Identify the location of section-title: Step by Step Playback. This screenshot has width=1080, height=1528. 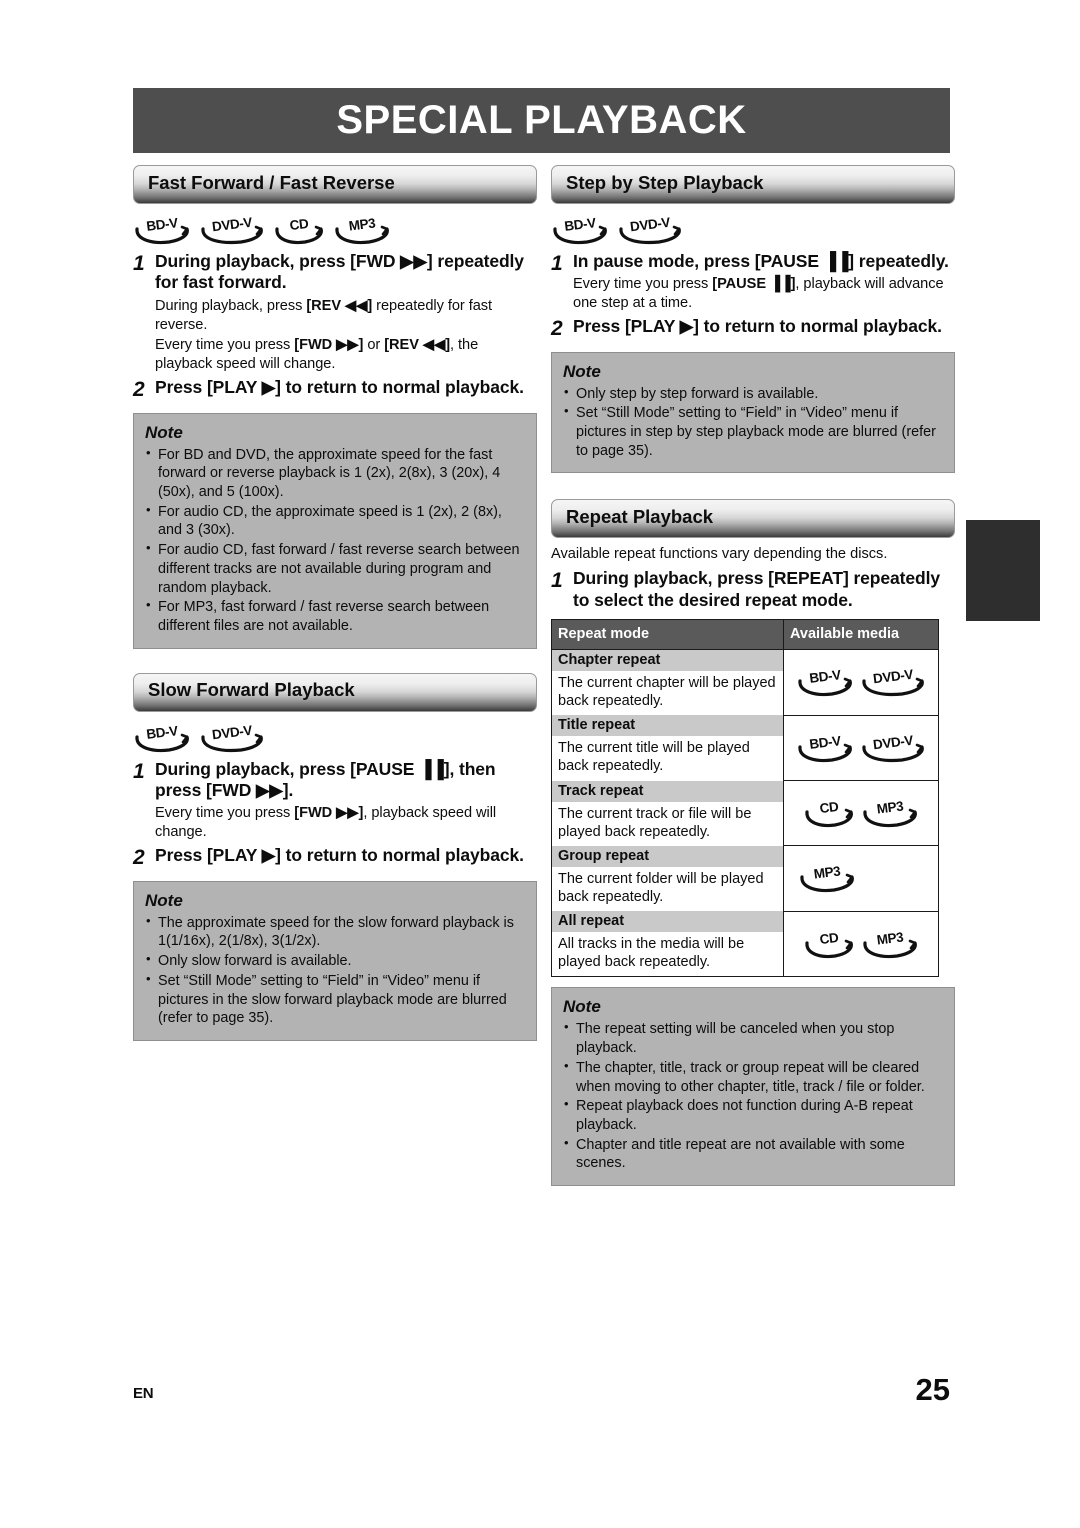
(665, 182).